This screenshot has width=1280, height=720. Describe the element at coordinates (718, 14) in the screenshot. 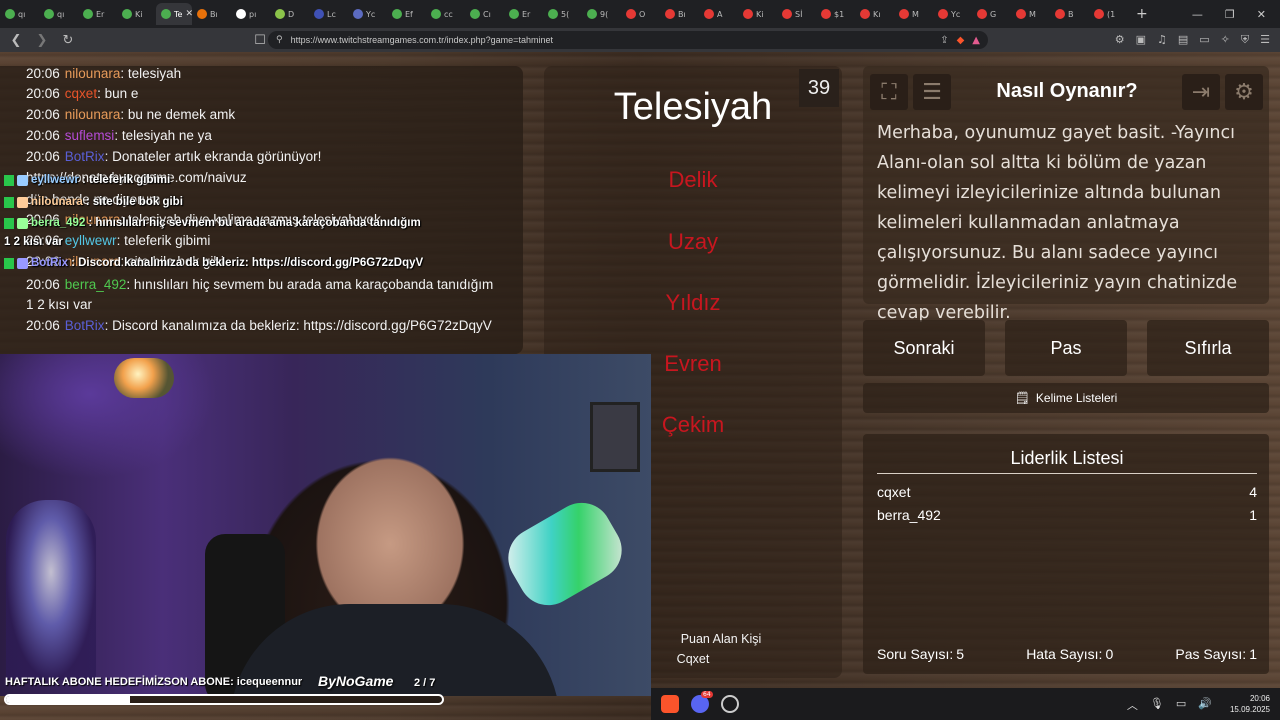

I see `browser-tab: A` at that location.